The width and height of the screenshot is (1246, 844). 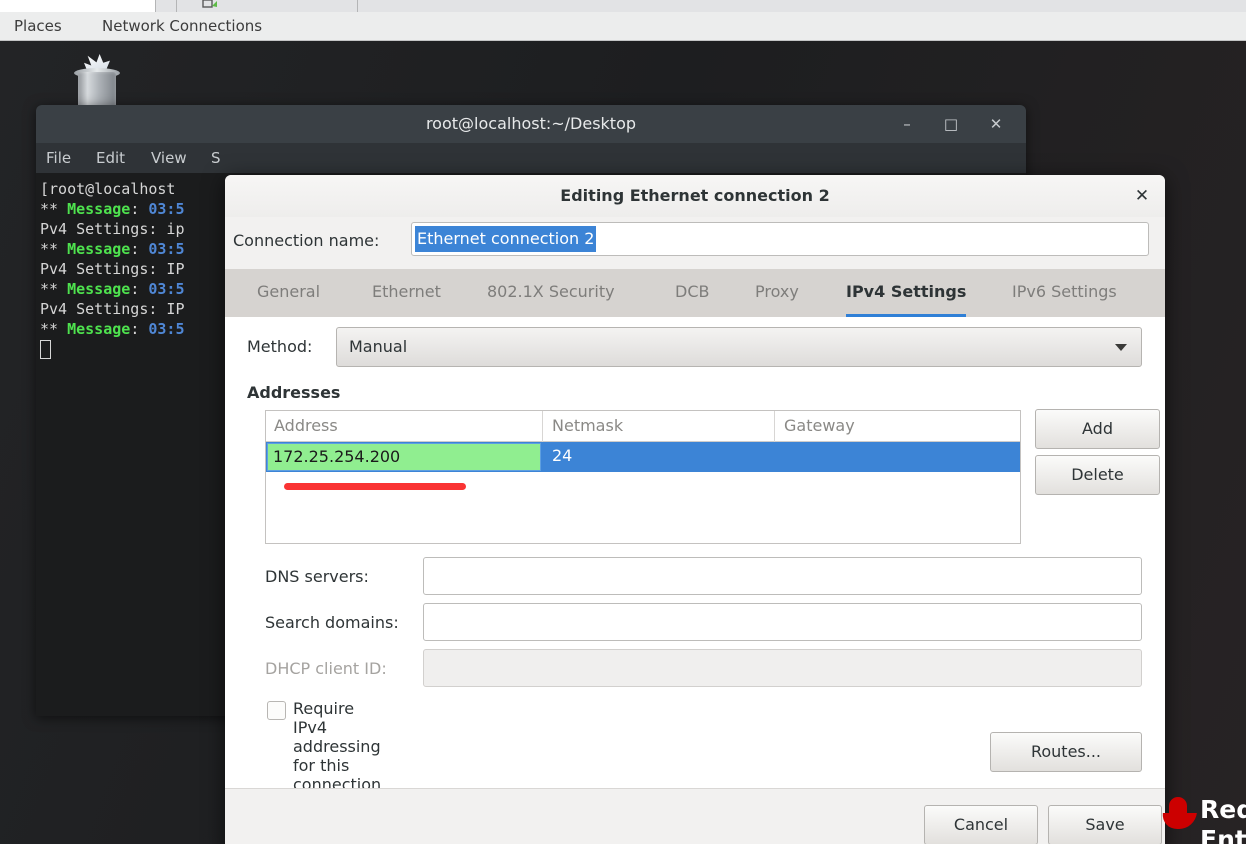 What do you see at coordinates (375, 486) in the screenshot?
I see `red-annotation-stroke` at bounding box center [375, 486].